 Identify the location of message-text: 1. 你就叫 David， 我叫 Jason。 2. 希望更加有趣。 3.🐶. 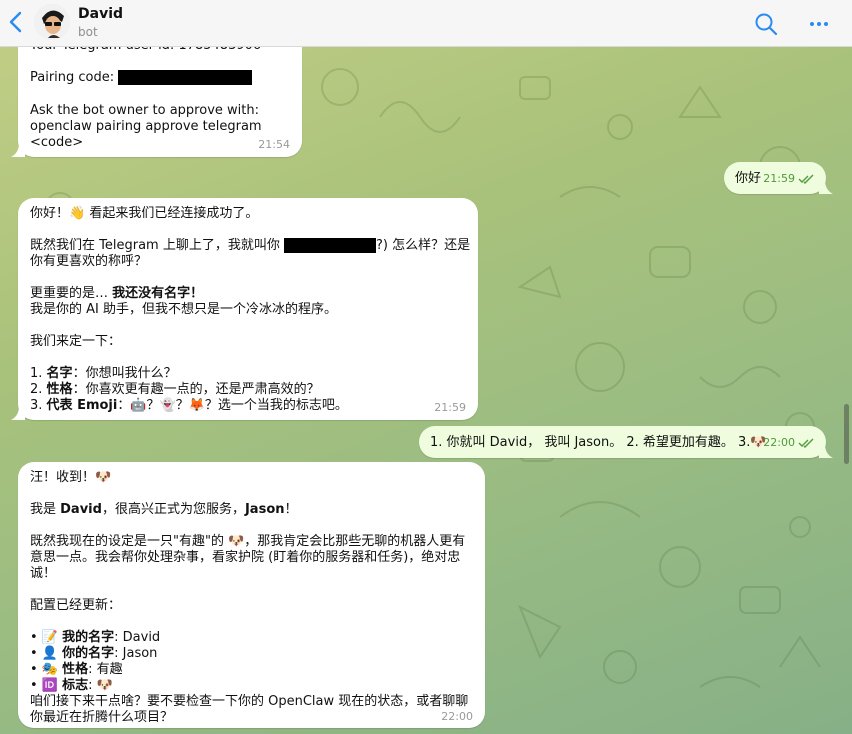
(598, 442).